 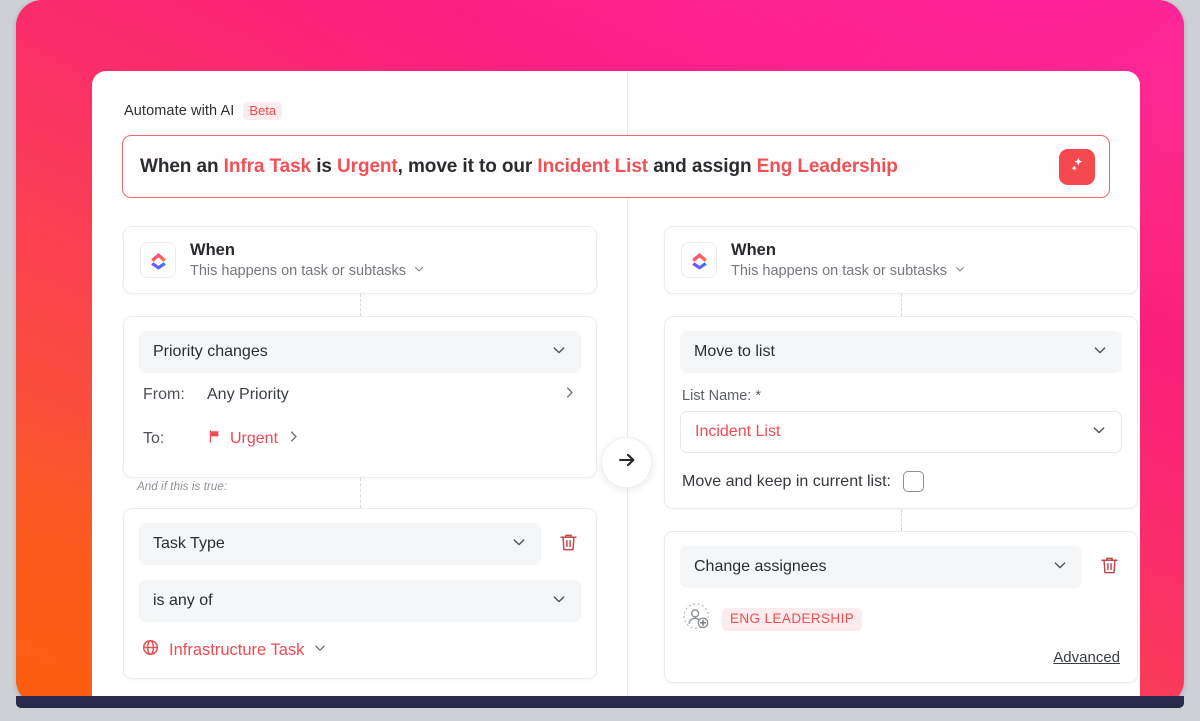 I want to click on priority-from-label: From:, so click(x=164, y=394).